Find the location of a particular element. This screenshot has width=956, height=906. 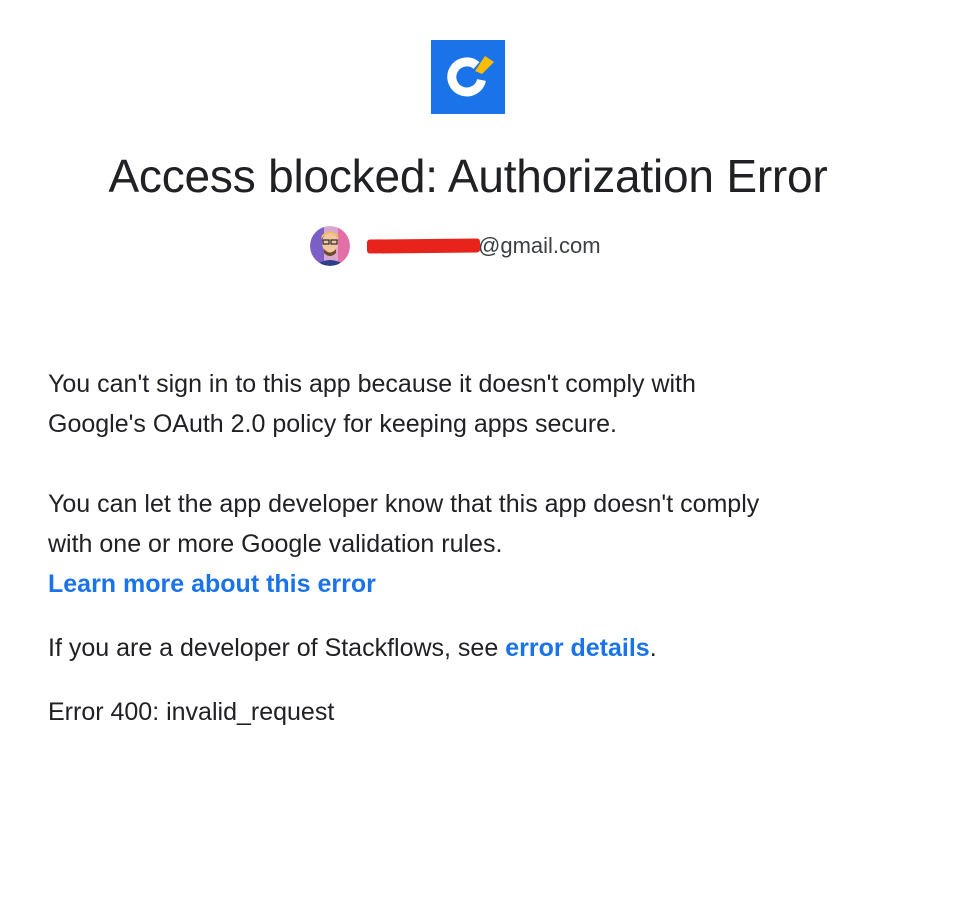

account-chip: xxxxxxxxxx @gmail.com is located at coordinates (455, 246).